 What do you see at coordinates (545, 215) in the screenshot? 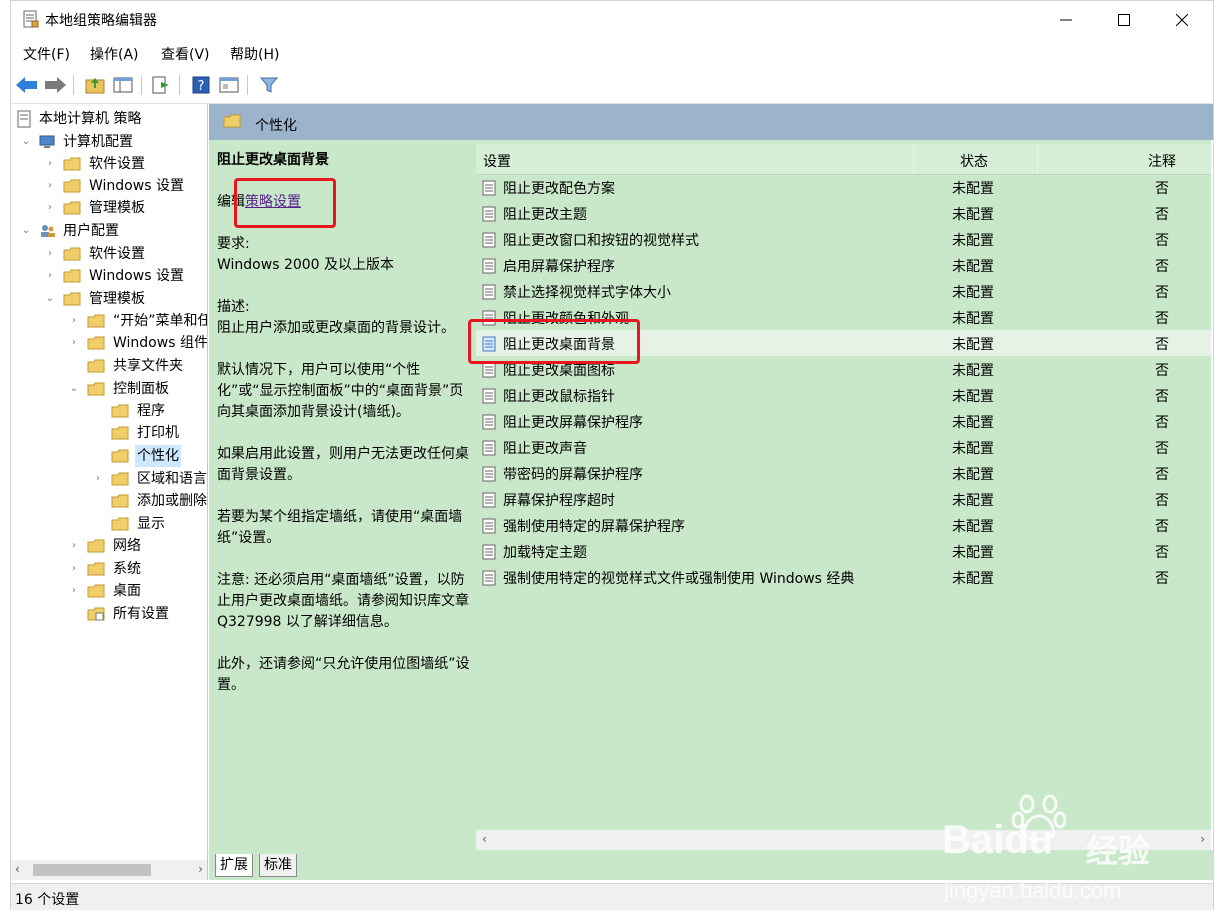
I see `setting-name: 阻止更改主题` at bounding box center [545, 215].